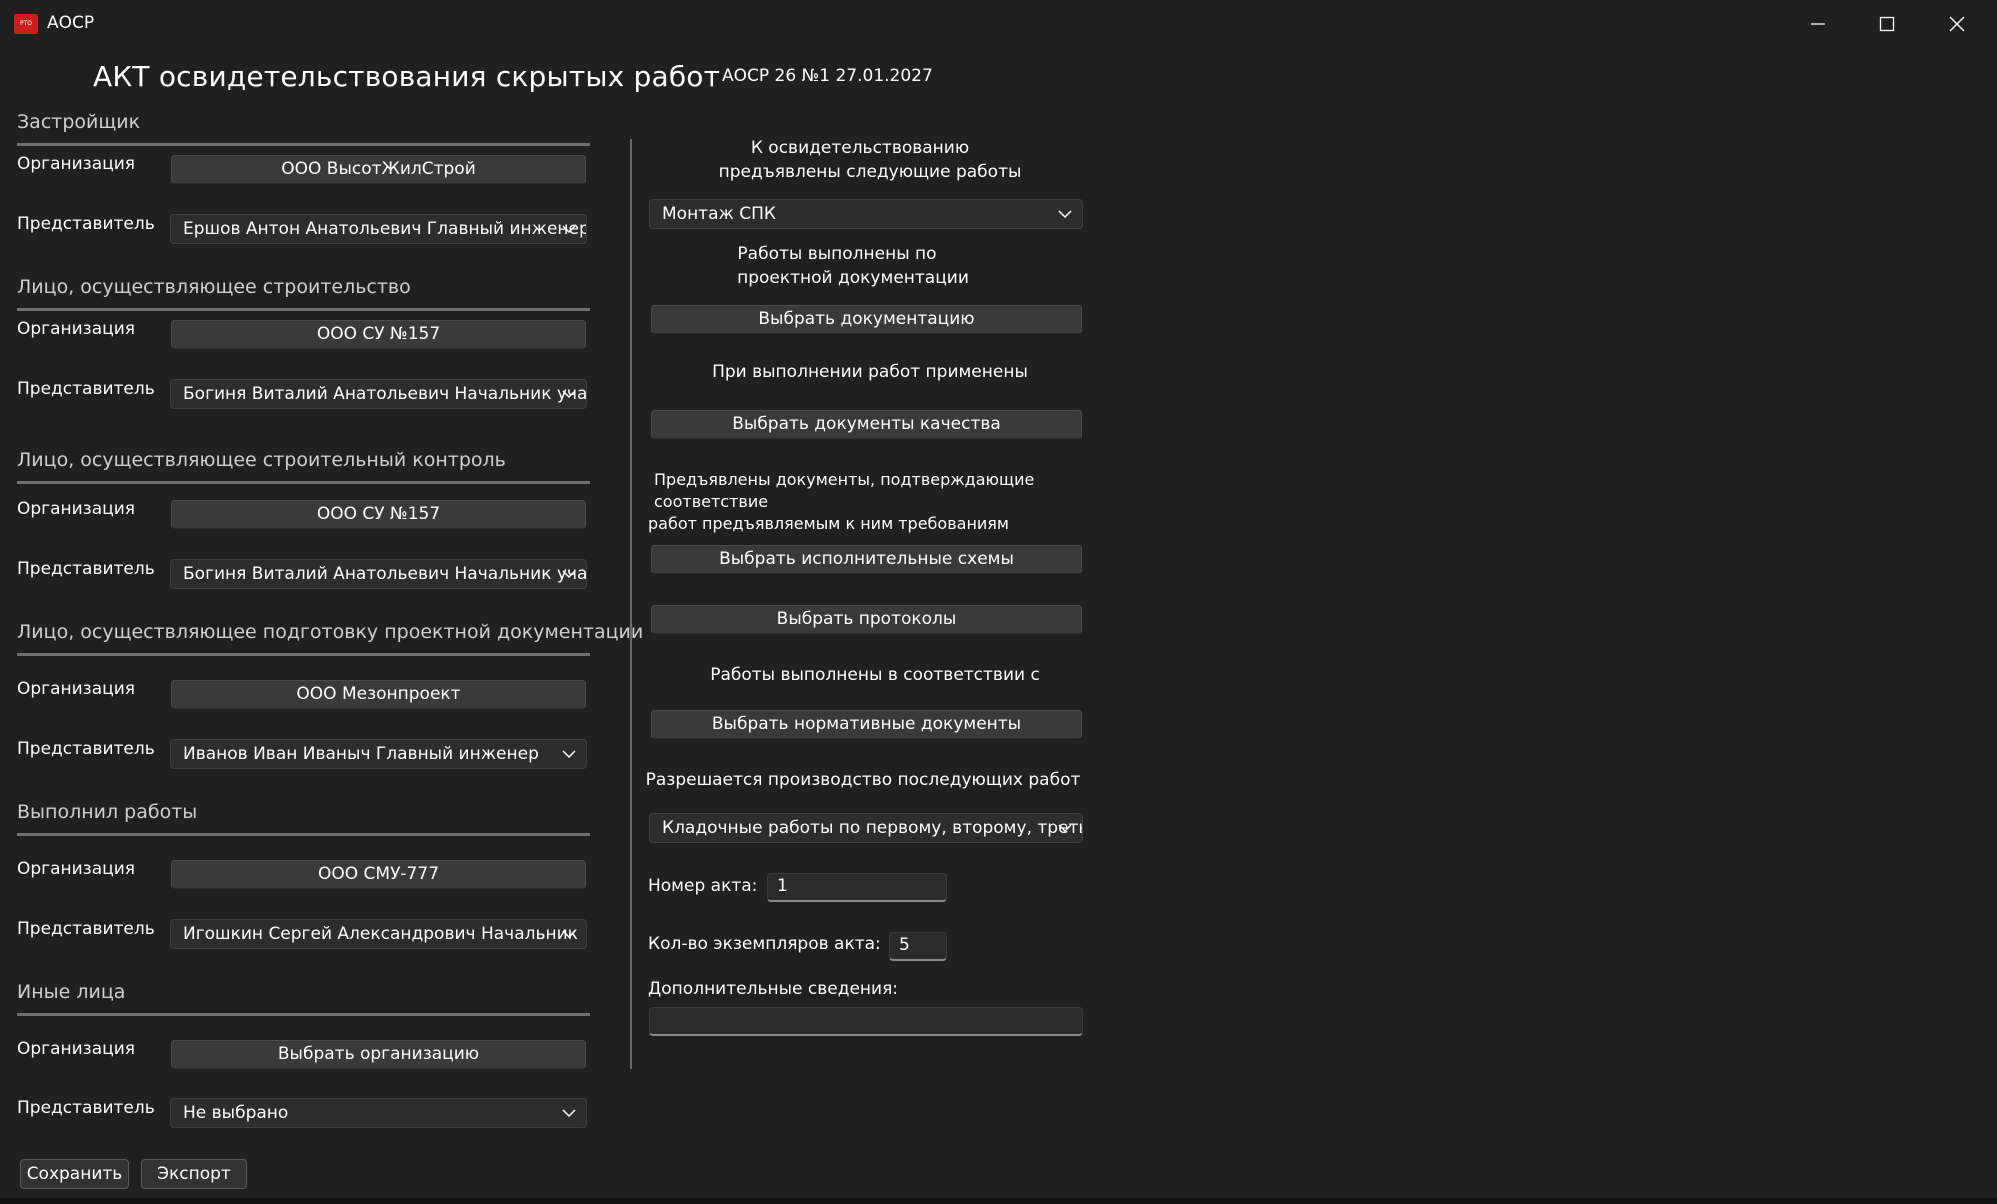  What do you see at coordinates (26, 24) in the screenshot?
I see `app-icon: РТО` at bounding box center [26, 24].